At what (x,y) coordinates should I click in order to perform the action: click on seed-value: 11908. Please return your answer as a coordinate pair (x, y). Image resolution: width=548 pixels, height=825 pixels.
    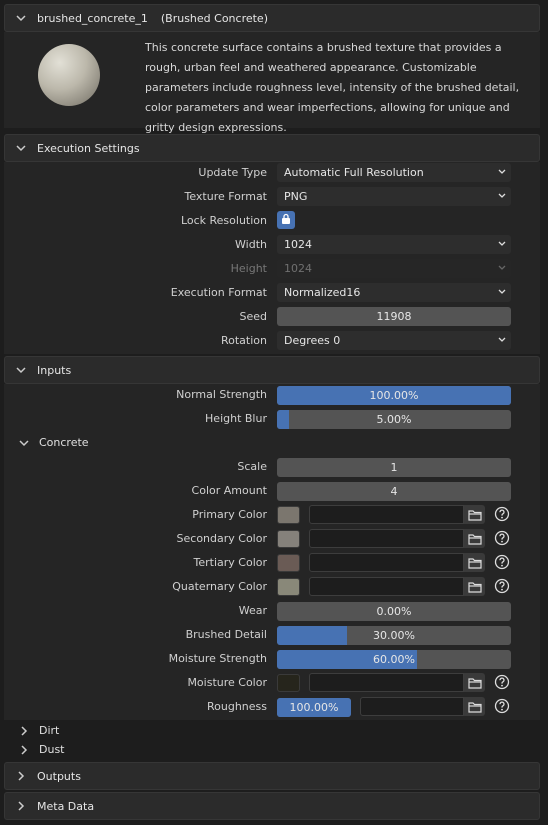
    Looking at the image, I should click on (394, 316).